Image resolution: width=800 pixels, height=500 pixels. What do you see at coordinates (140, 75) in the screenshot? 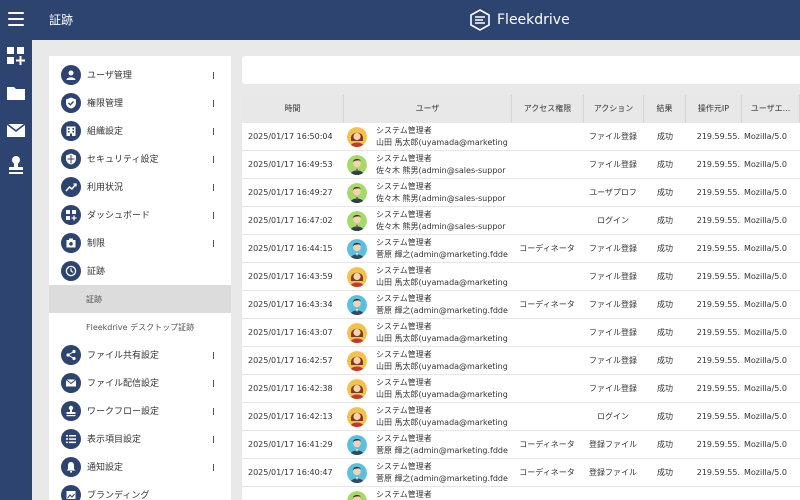
I see `menu-item-user-management: ユーザ管理` at bounding box center [140, 75].